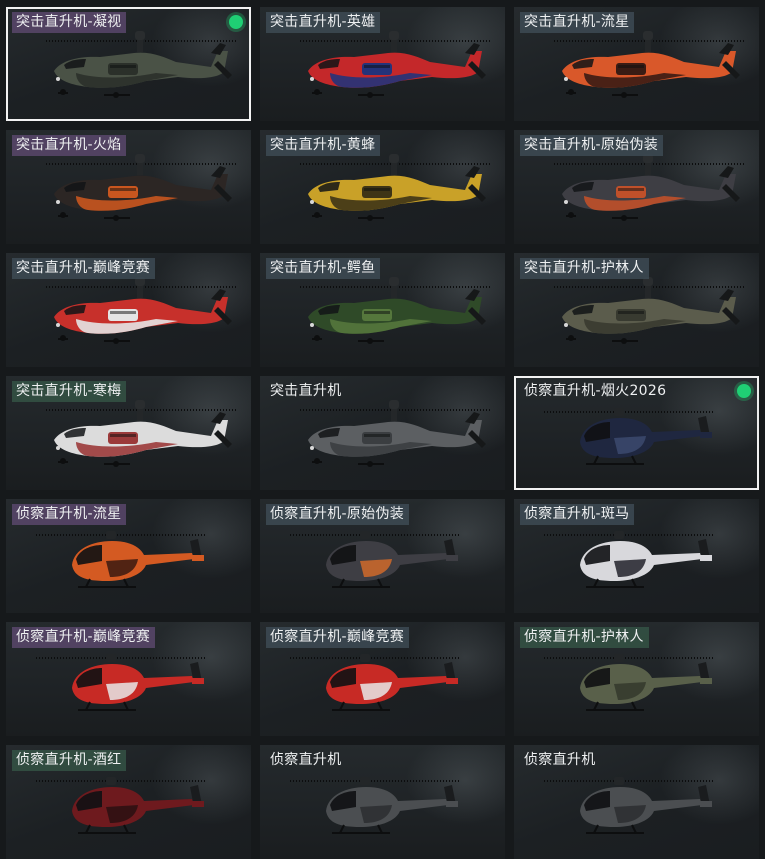  Describe the element at coordinates (84, 268) in the screenshot. I see `skin-name-label: 突击直升机-巅峰竞赛` at that location.